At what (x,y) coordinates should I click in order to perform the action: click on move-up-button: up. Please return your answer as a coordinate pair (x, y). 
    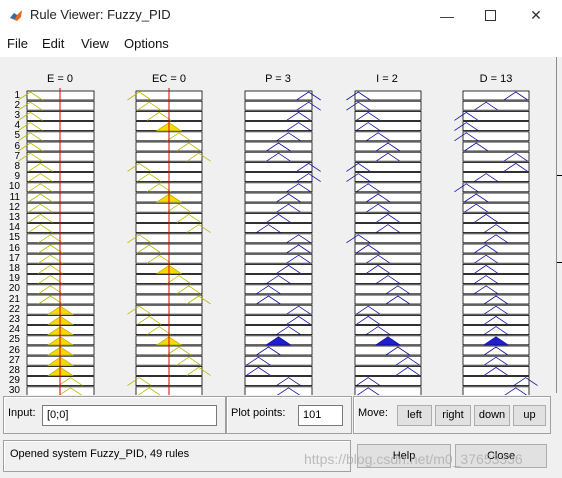
    Looking at the image, I should click on (529, 415).